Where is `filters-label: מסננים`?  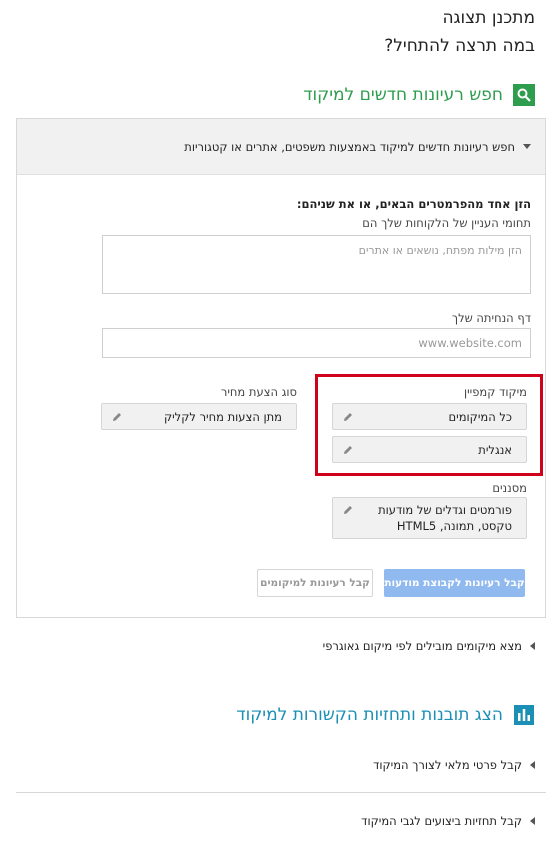 filters-label: מסננים is located at coordinates (509, 488).